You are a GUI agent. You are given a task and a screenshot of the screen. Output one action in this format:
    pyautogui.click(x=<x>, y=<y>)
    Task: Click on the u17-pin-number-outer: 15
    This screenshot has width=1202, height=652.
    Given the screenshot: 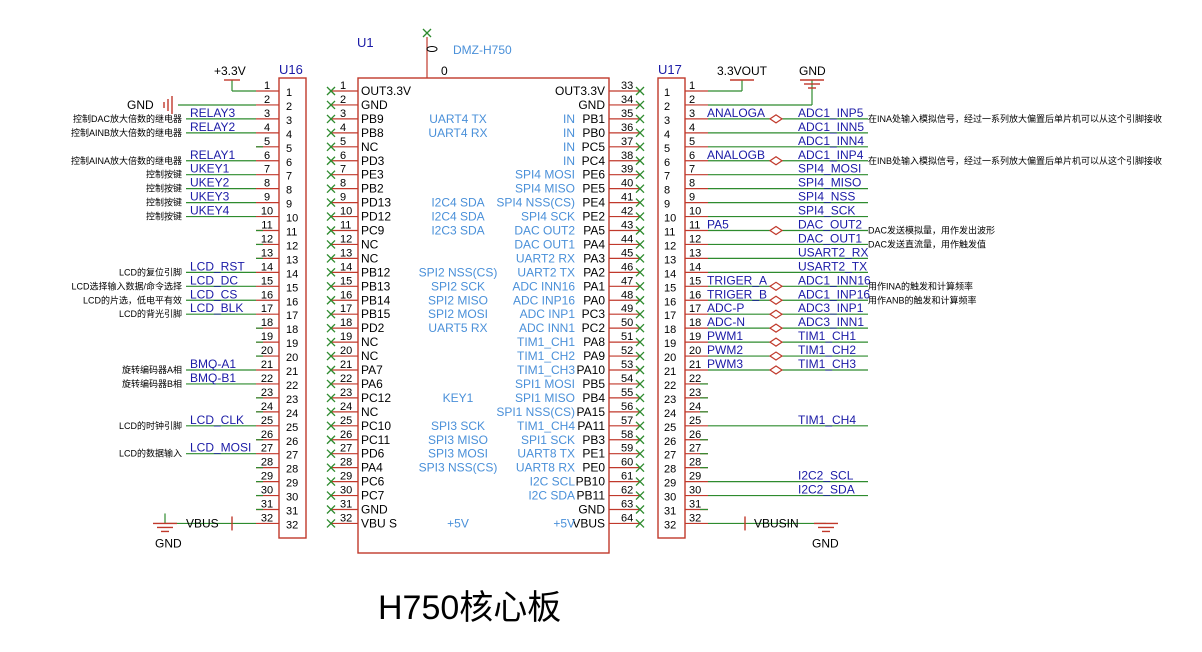 What is the action you would take?
    pyautogui.click(x=695, y=281)
    